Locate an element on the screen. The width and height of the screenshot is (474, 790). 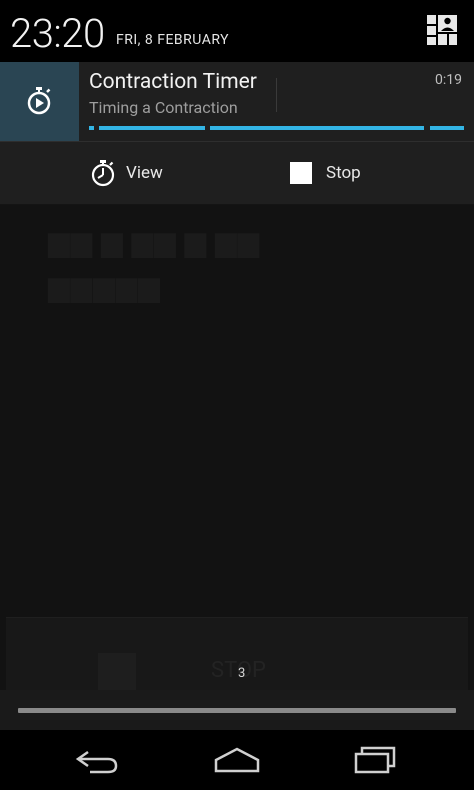
notification-app-icon is located at coordinates (39, 101).